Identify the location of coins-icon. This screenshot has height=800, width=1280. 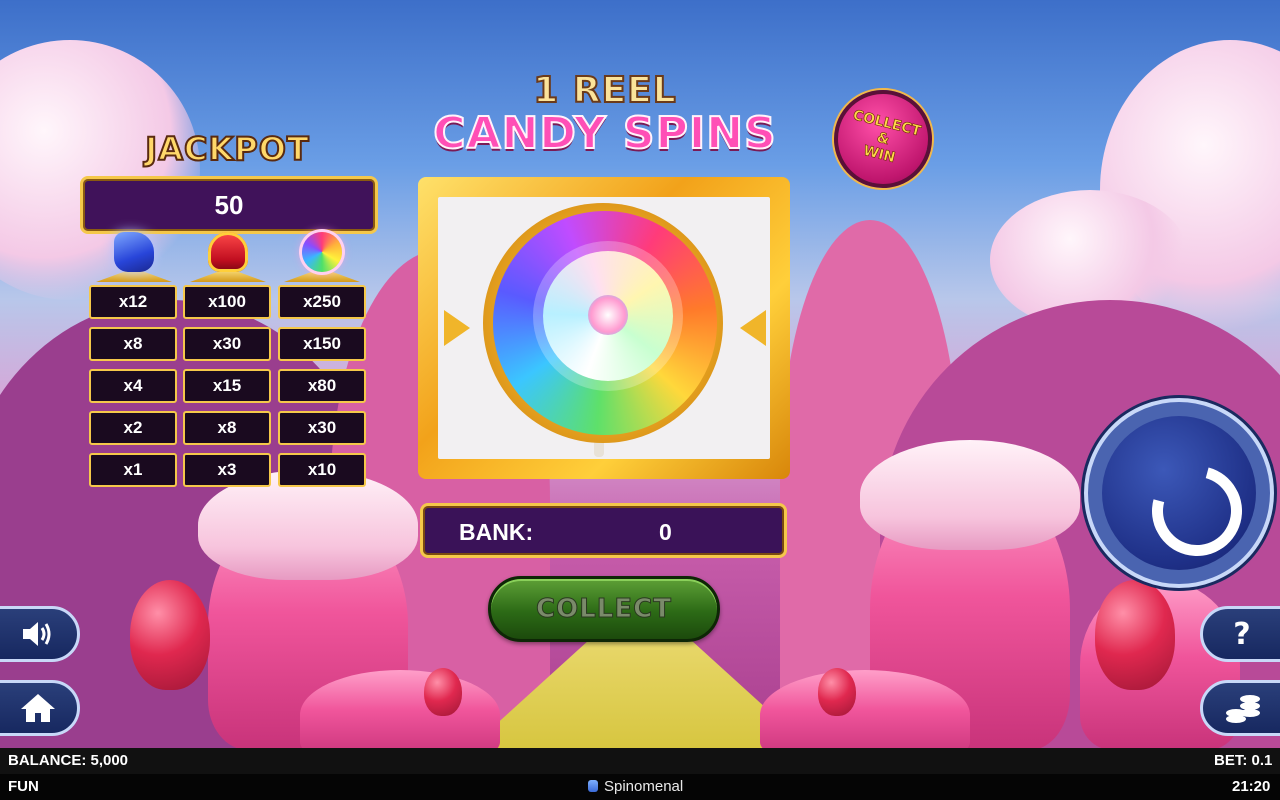
(1243, 709).